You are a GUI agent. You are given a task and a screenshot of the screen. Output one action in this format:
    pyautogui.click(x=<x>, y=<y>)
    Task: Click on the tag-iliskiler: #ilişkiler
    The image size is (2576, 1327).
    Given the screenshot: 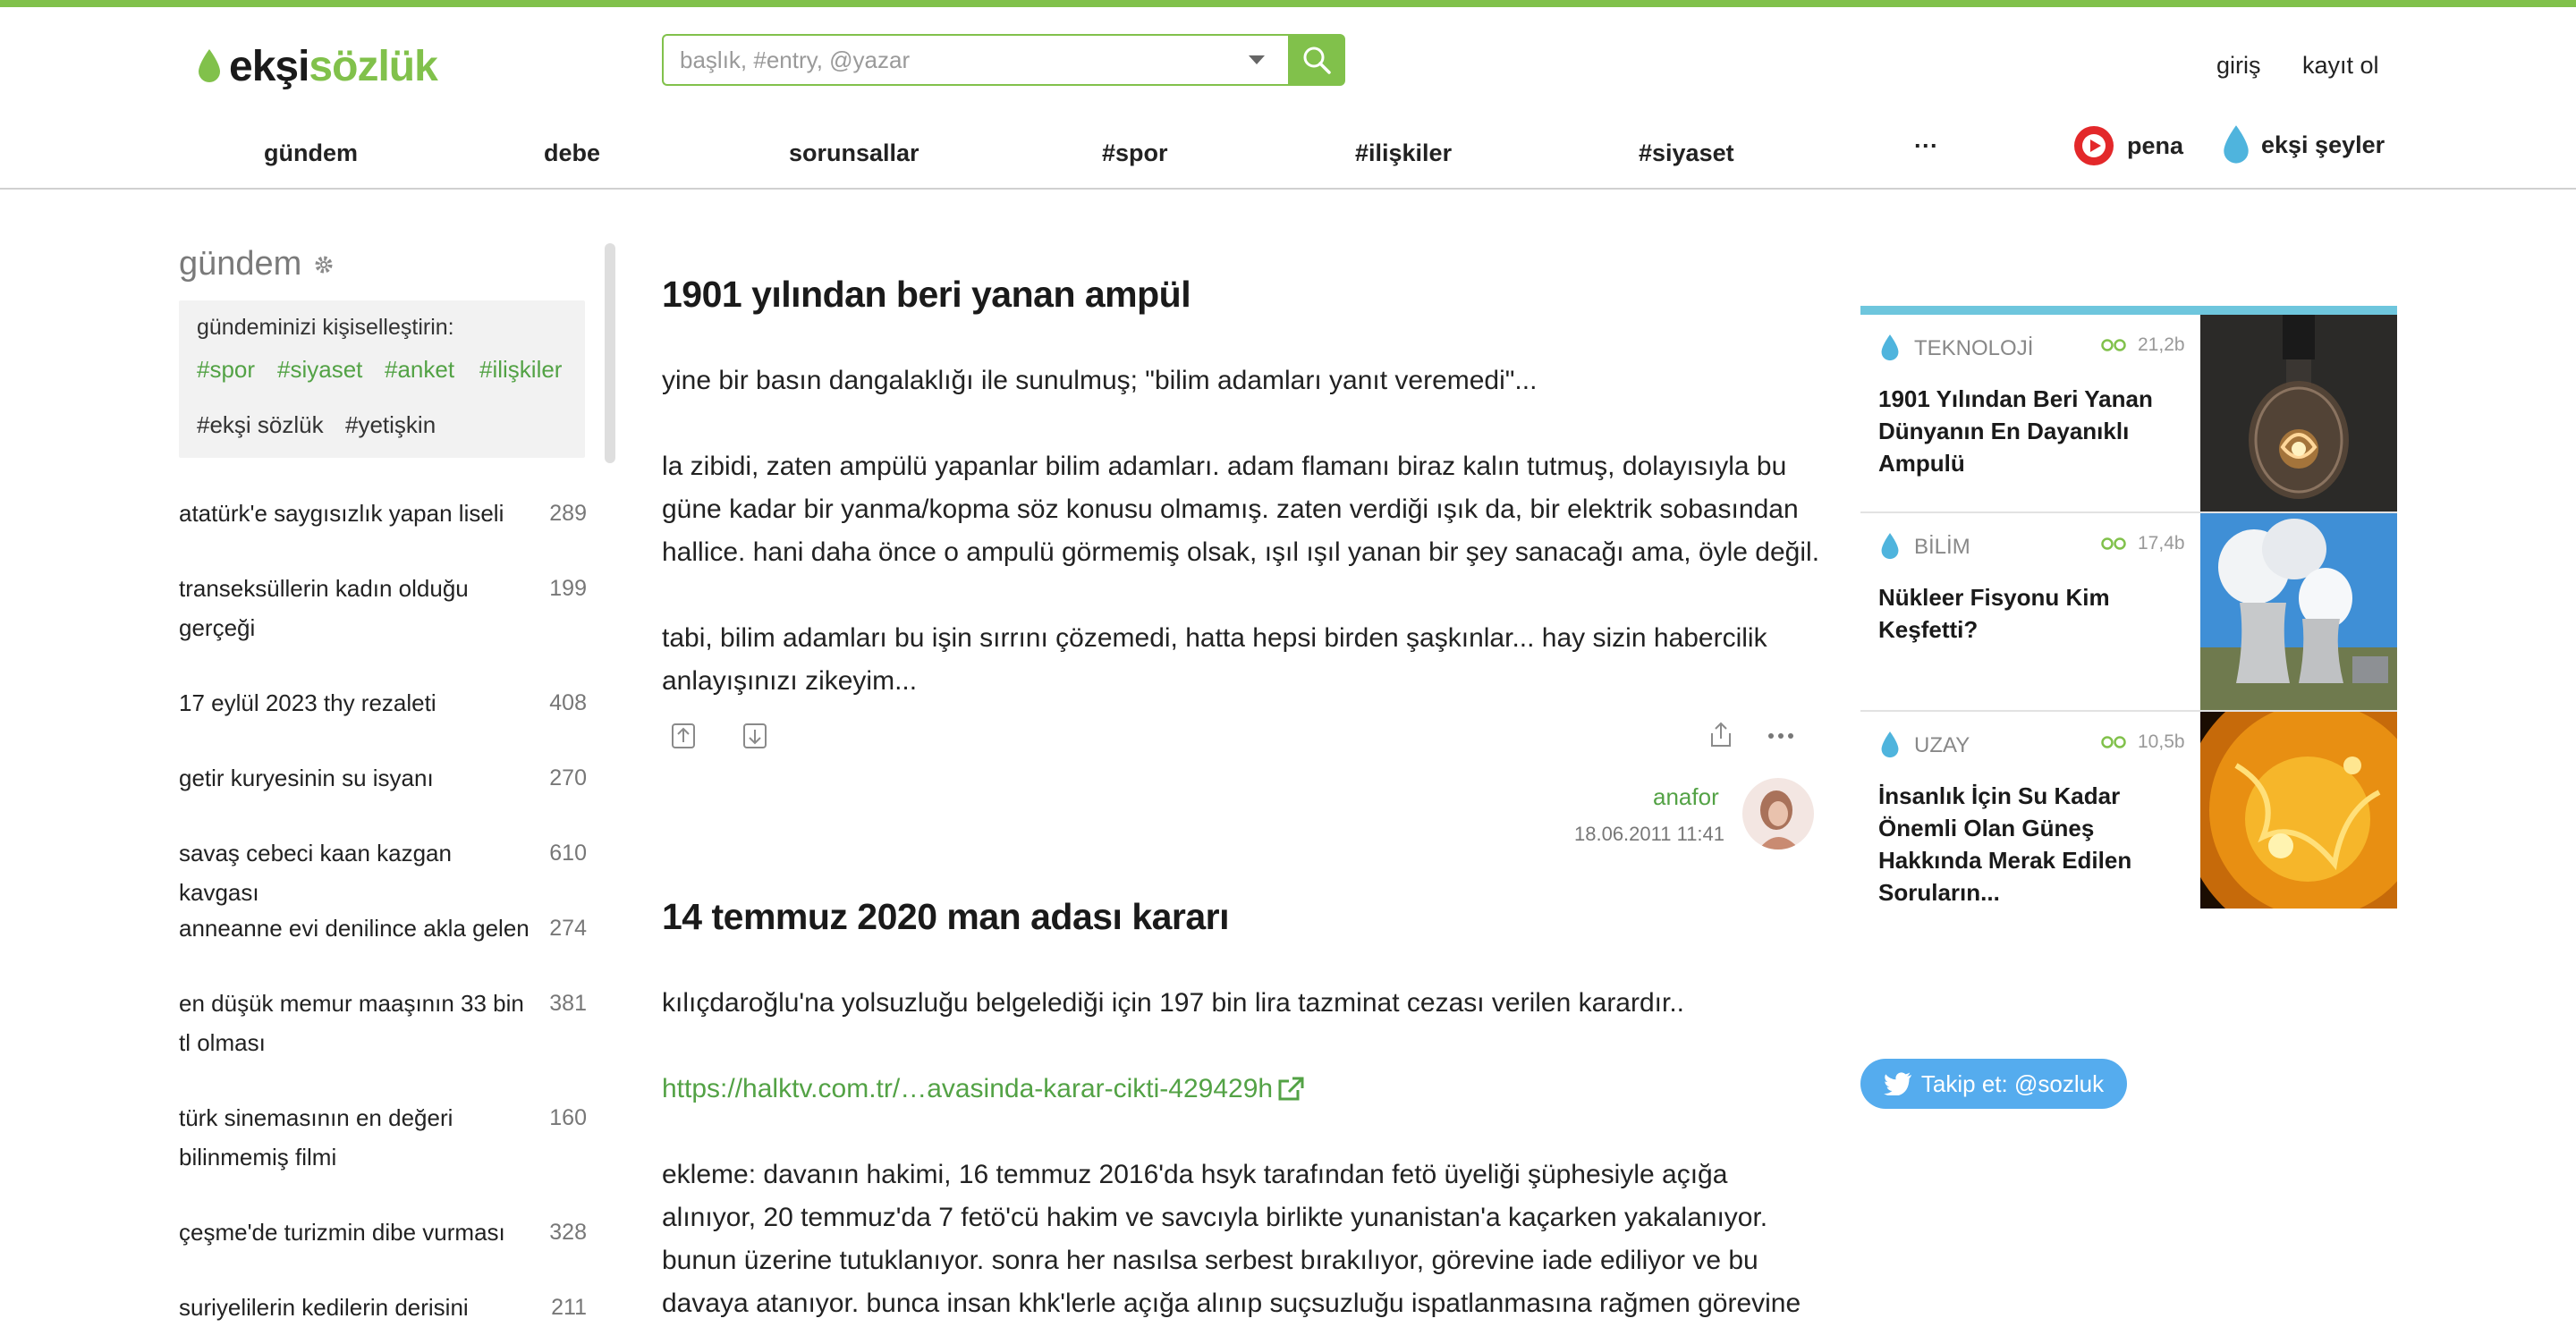 What is the action you would take?
    pyautogui.click(x=520, y=370)
    